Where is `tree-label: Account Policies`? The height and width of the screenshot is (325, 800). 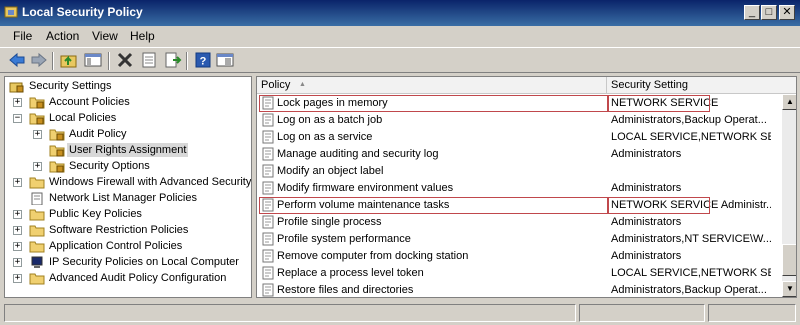
tree-label: Account Policies is located at coordinates (89, 102).